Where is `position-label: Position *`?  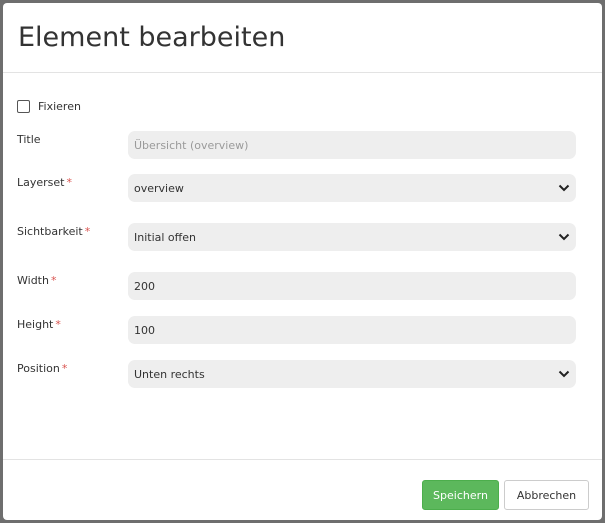
position-label: Position * is located at coordinates (42, 368).